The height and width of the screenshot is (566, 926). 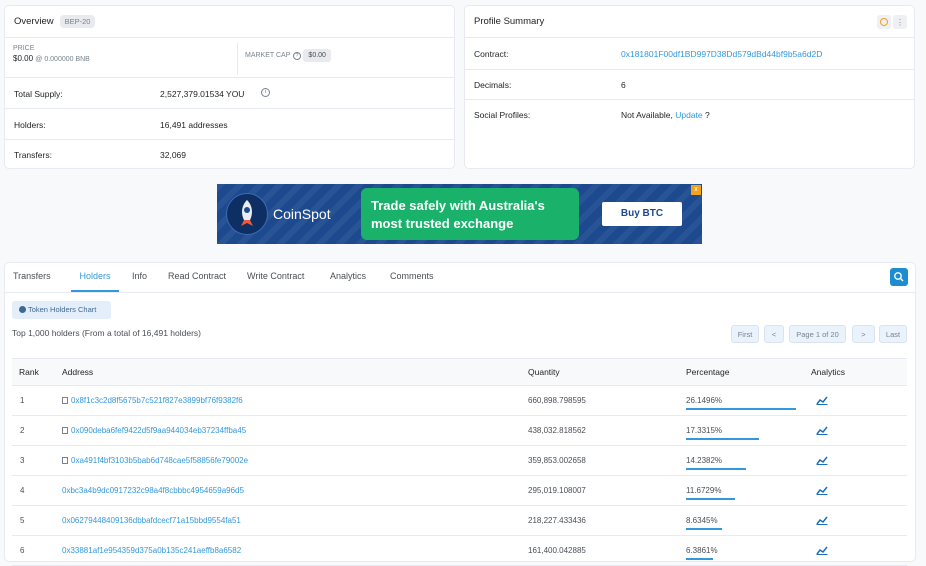 What do you see at coordinates (237, 59) in the screenshot?
I see `market-cap-section` at bounding box center [237, 59].